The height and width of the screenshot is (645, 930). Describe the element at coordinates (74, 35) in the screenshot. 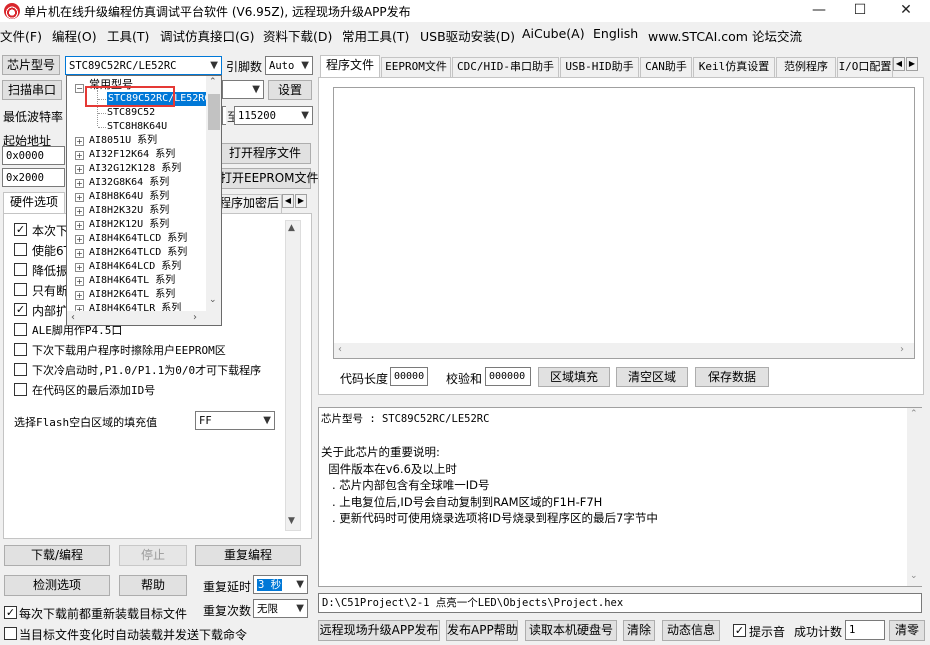

I see `menu-program: 编程(O)` at that location.